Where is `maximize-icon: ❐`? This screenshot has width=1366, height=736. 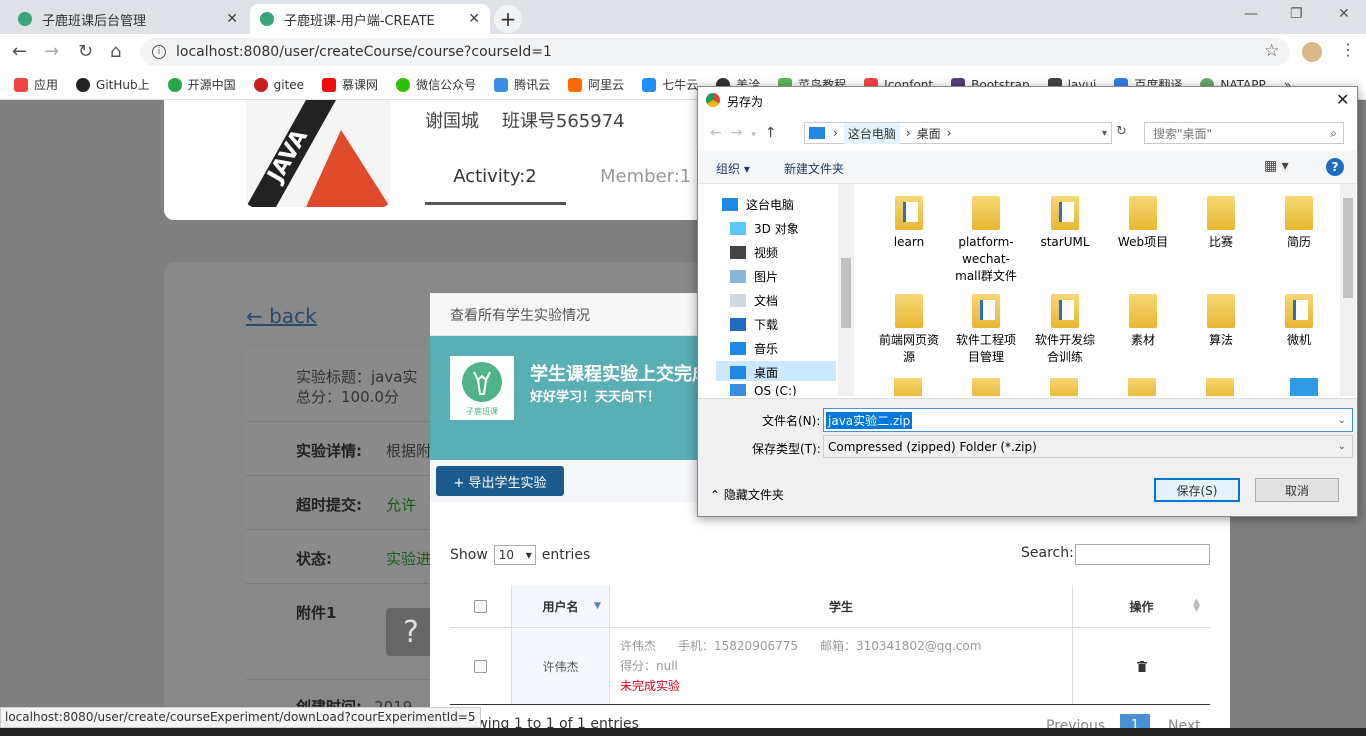 maximize-icon: ❐ is located at coordinates (1296, 14).